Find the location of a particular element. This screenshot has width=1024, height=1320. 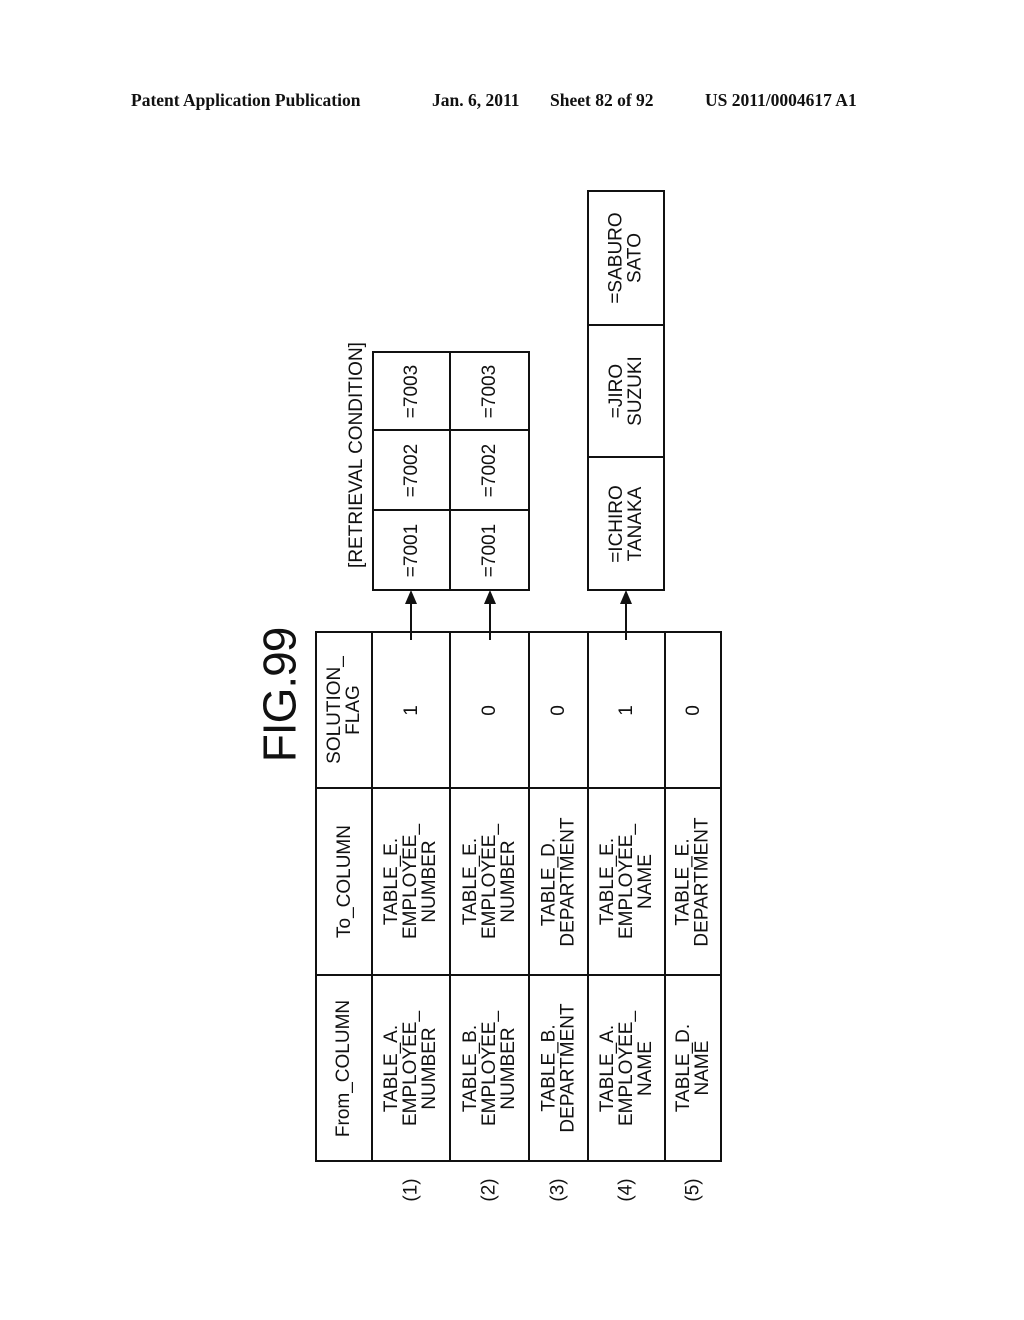

row-number-5: (5) is located at coordinates (693, 1190).